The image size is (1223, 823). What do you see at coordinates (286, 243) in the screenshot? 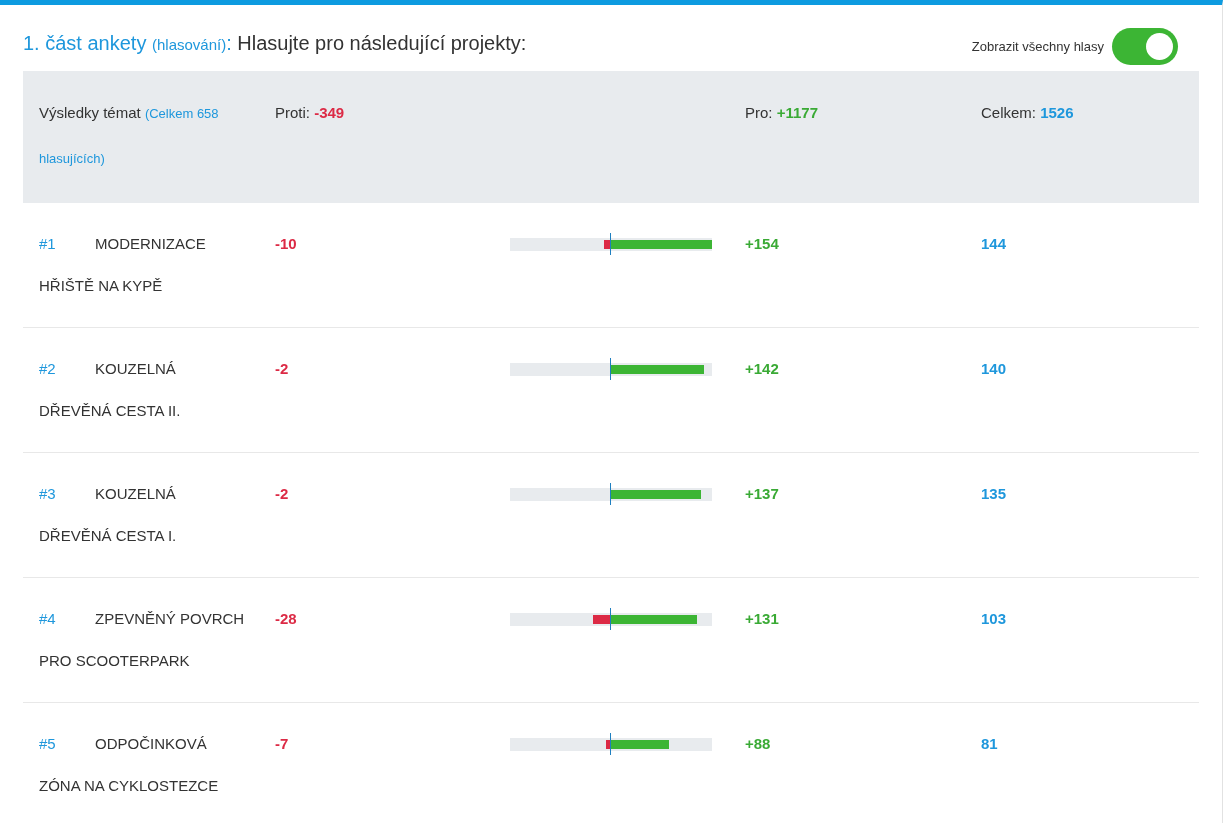
I see `against-count: -10` at bounding box center [286, 243].